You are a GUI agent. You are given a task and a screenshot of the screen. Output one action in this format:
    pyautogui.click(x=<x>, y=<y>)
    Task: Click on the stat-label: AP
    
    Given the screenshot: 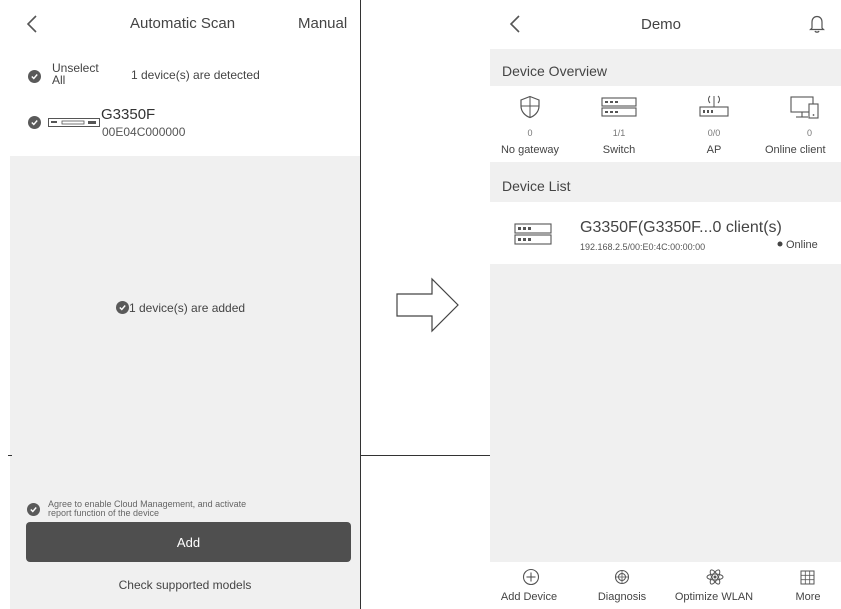 What is the action you would take?
    pyautogui.click(x=714, y=150)
    